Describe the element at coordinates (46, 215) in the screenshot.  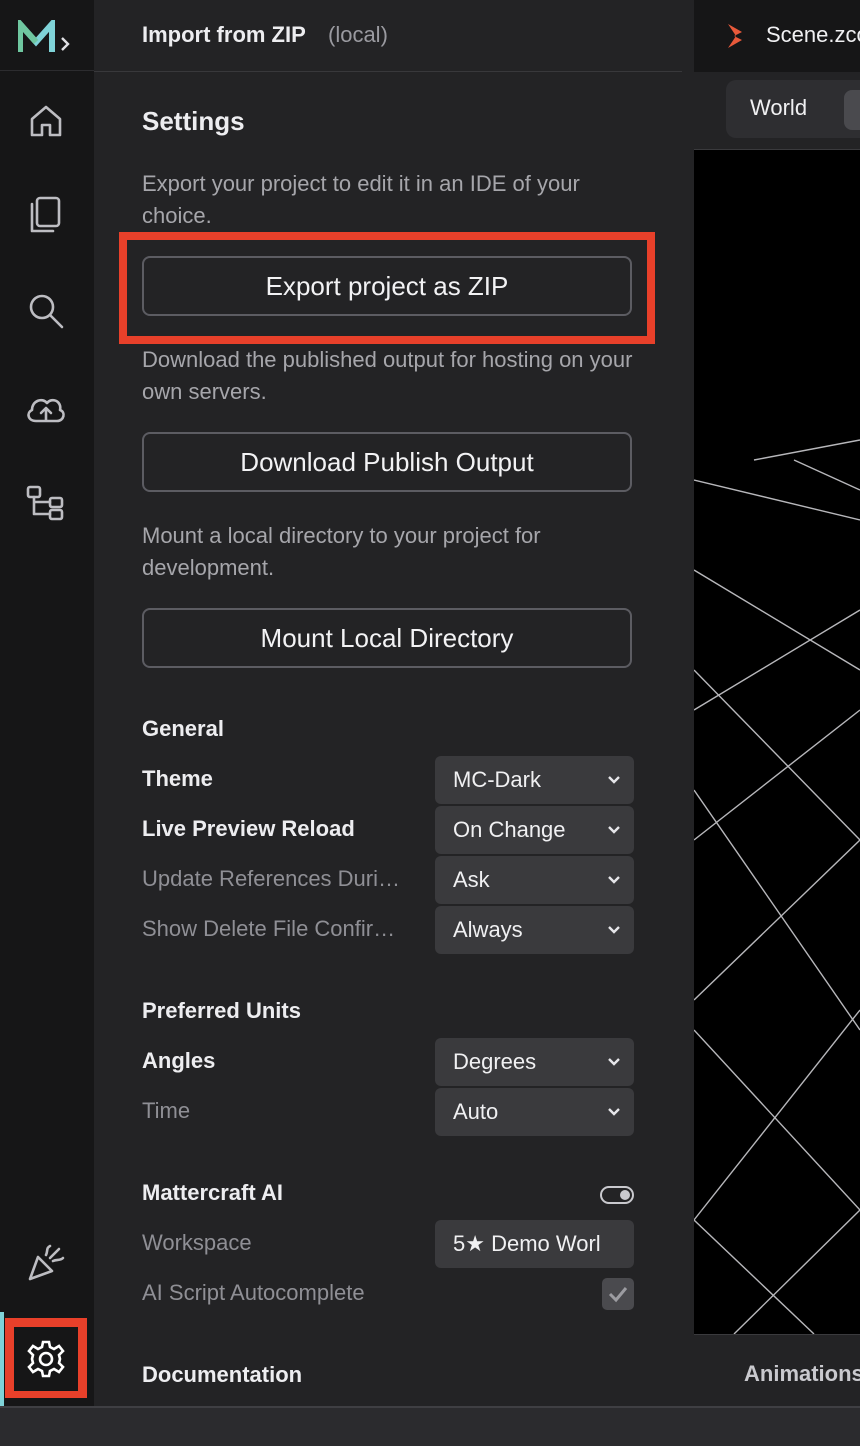
I see `files-icon` at that location.